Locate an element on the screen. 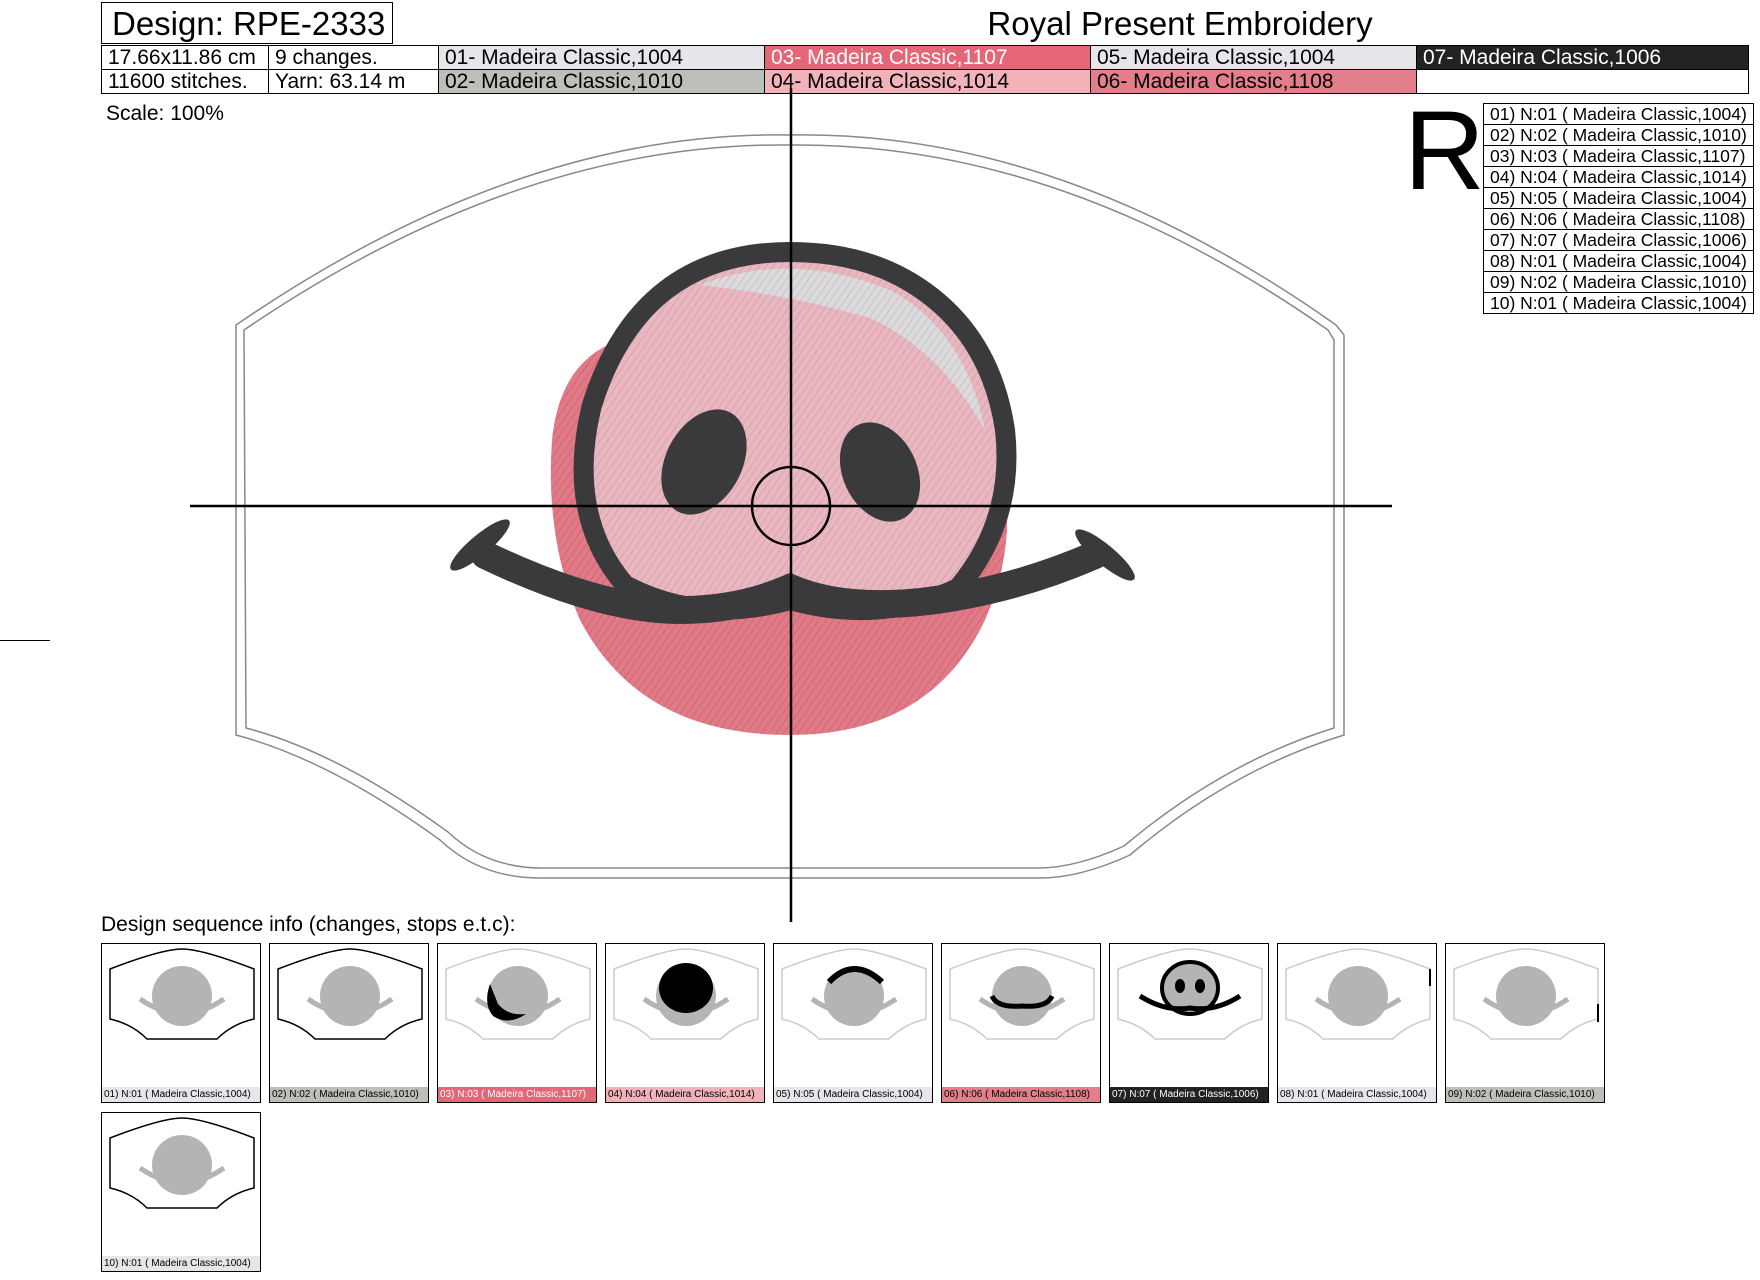 The image size is (1760, 1280). thumbnail-caption: 03) N:03 ( Madeira Classic,1107) is located at coordinates (517, 1094).